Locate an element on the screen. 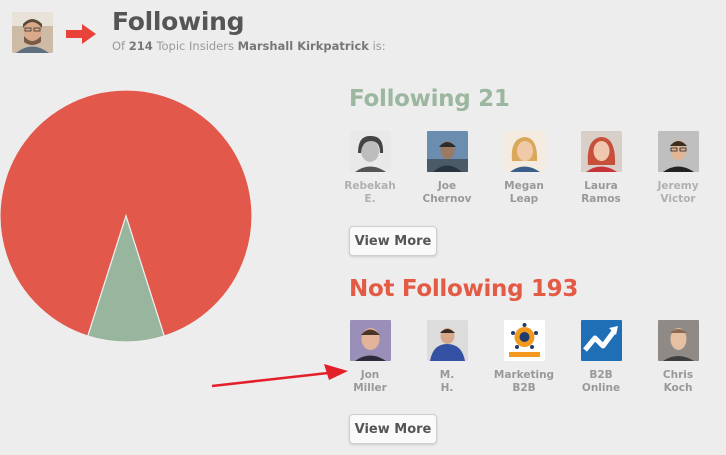 The image size is (726, 455). not-following-heading: Not Following 193 is located at coordinates (464, 289).